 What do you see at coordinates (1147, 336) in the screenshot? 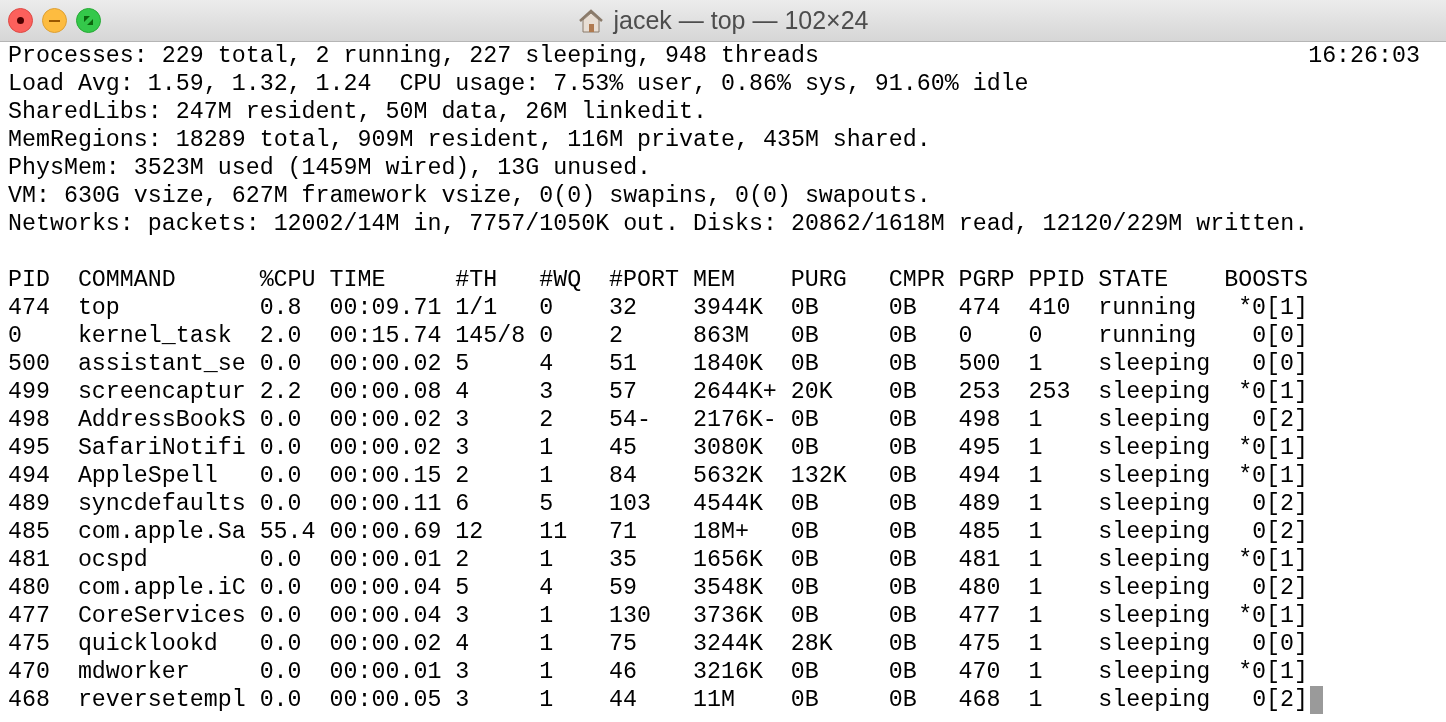
I see `table-cell: running` at bounding box center [1147, 336].